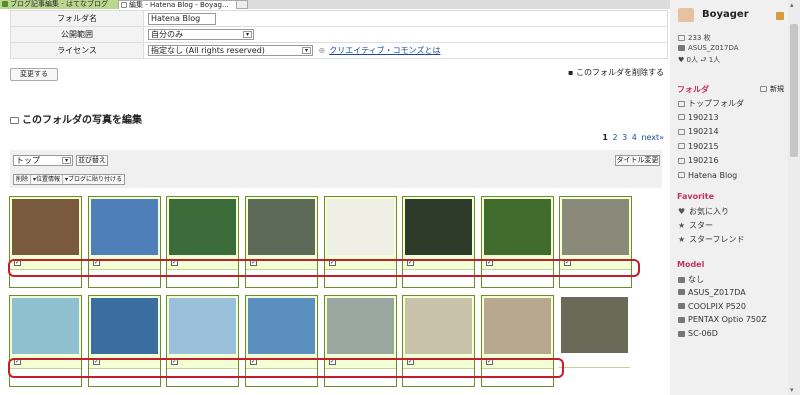 The image size is (800, 395). Describe the element at coordinates (698, 333) in the screenshot. I see `sidebar-model-item: SC-06D` at that location.